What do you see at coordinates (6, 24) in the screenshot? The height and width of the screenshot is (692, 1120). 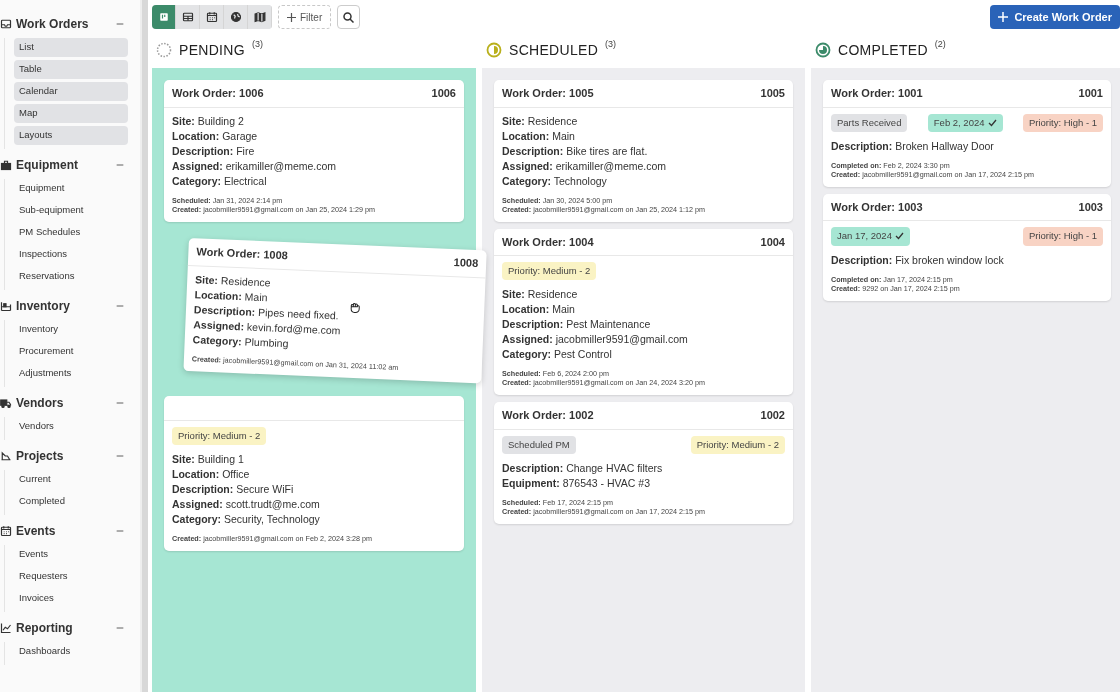 I see `tray-icon` at bounding box center [6, 24].